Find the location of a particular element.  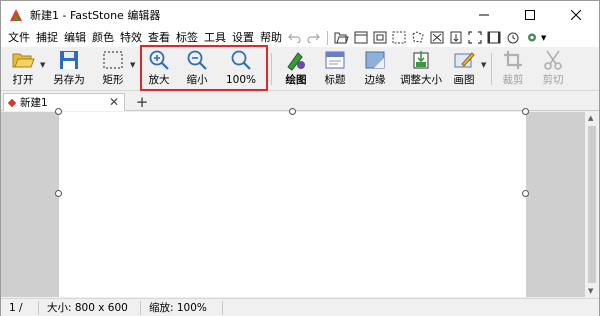

rectangle-label: 矩形 is located at coordinates (113, 80).